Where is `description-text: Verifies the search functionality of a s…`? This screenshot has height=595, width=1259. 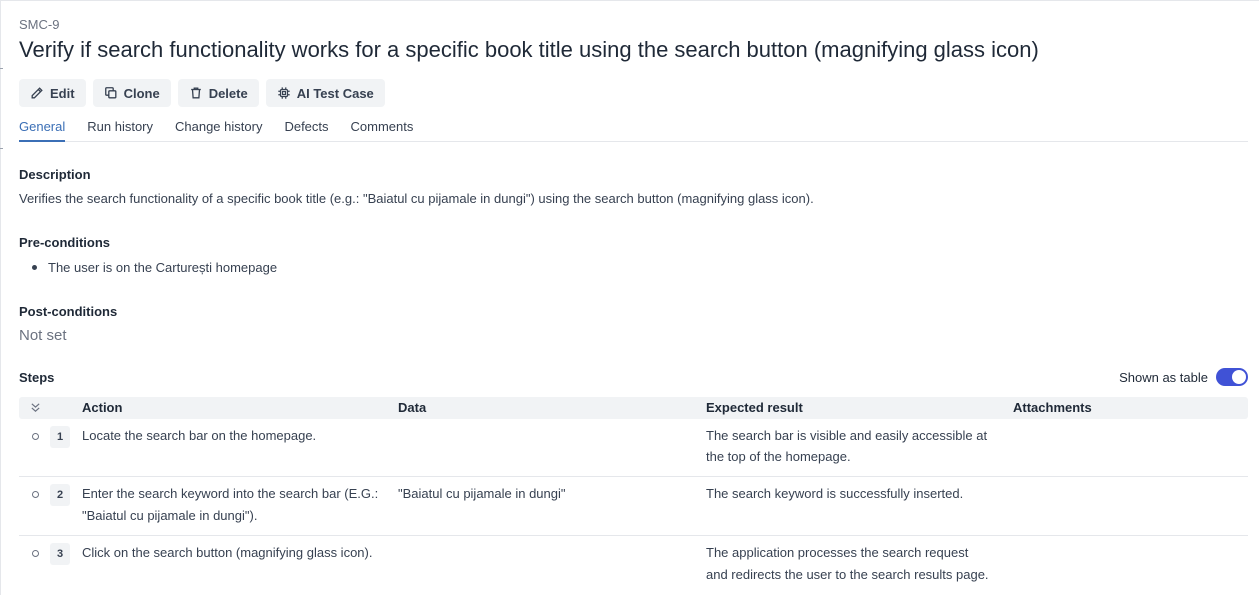
description-text: Verifies the search functionality of a s… is located at coordinates (416, 198).